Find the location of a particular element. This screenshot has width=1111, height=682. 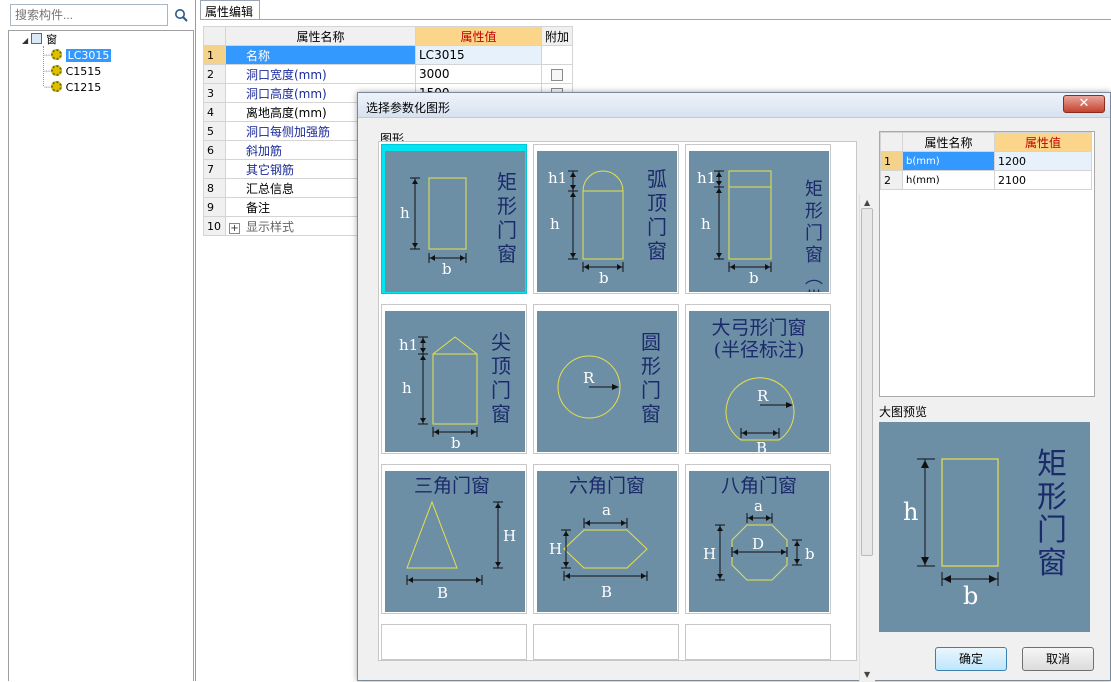

preview-b-label: b is located at coordinates (970, 596).